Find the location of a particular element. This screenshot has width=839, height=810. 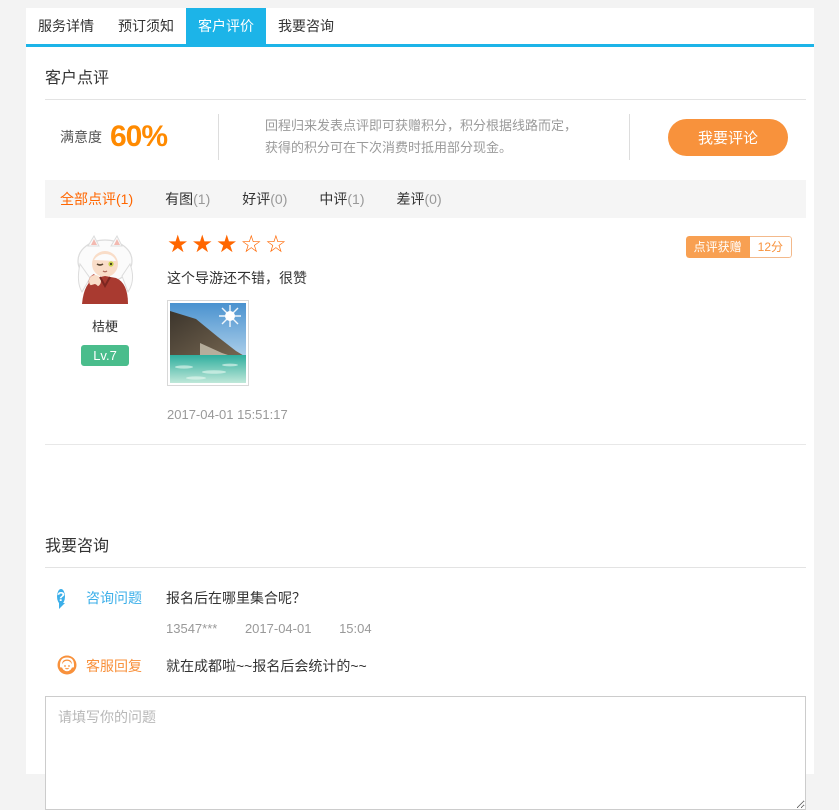

promo-line-1: 回程归来发表点评即可获赠积分，积分根据线路而定， is located at coordinates (421, 125).